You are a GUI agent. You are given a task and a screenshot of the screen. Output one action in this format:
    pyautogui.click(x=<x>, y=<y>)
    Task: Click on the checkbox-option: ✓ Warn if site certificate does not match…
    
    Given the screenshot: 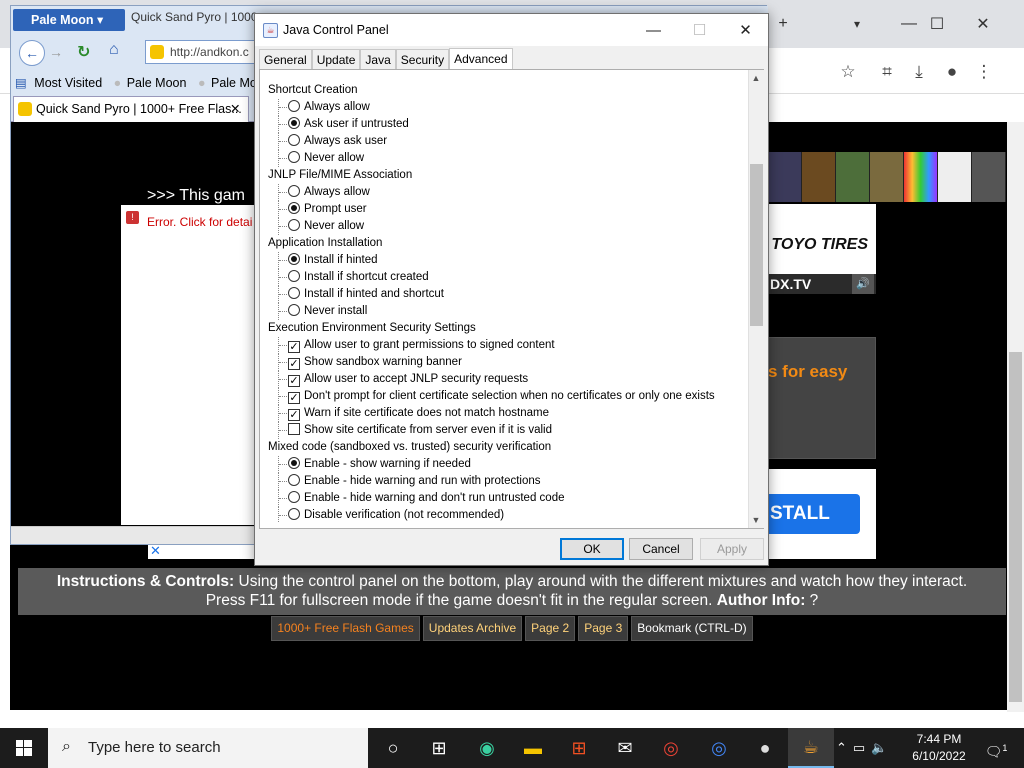 What is the action you would take?
    pyautogui.click(x=506, y=413)
    